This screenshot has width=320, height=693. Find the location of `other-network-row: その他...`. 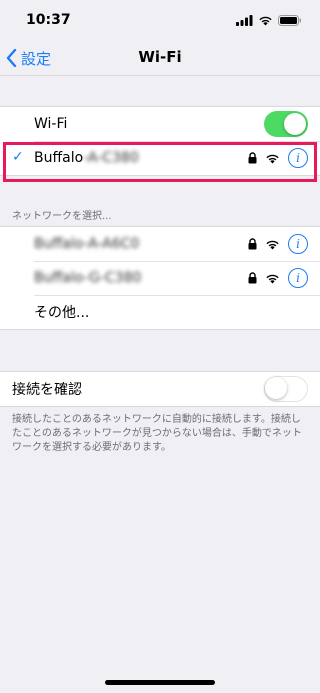

other-network-row: その他... is located at coordinates (160, 312).